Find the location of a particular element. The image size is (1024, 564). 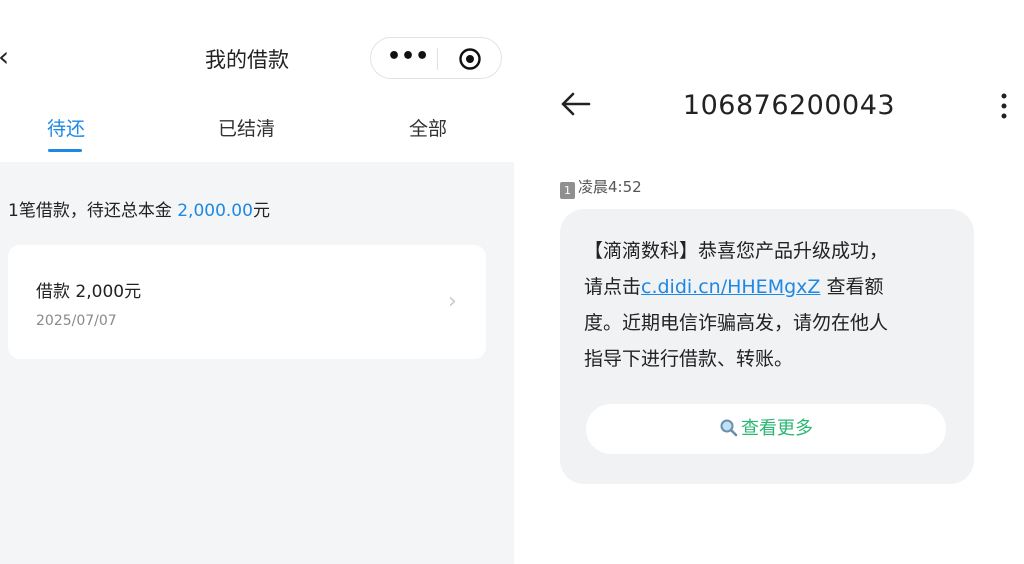

message-line-2-suffix: 查看额 is located at coordinates (852, 287).